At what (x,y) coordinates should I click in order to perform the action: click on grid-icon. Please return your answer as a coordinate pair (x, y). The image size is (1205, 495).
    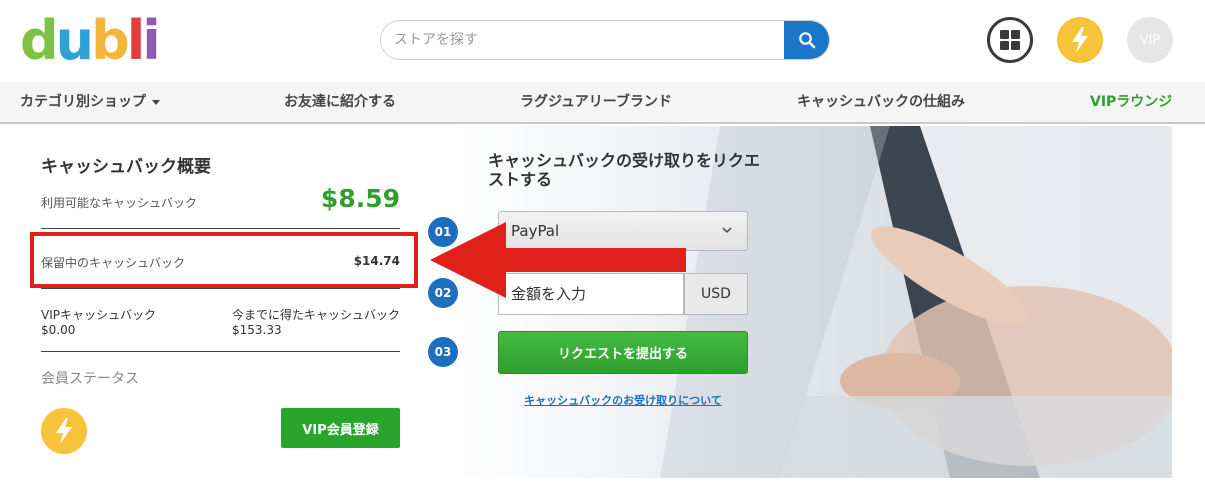
    Looking at the image, I should click on (1010, 40).